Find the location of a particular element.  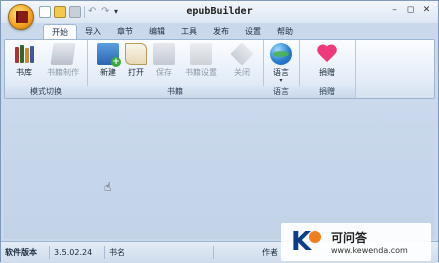

library-button: 书库 is located at coordinates (24, 63).